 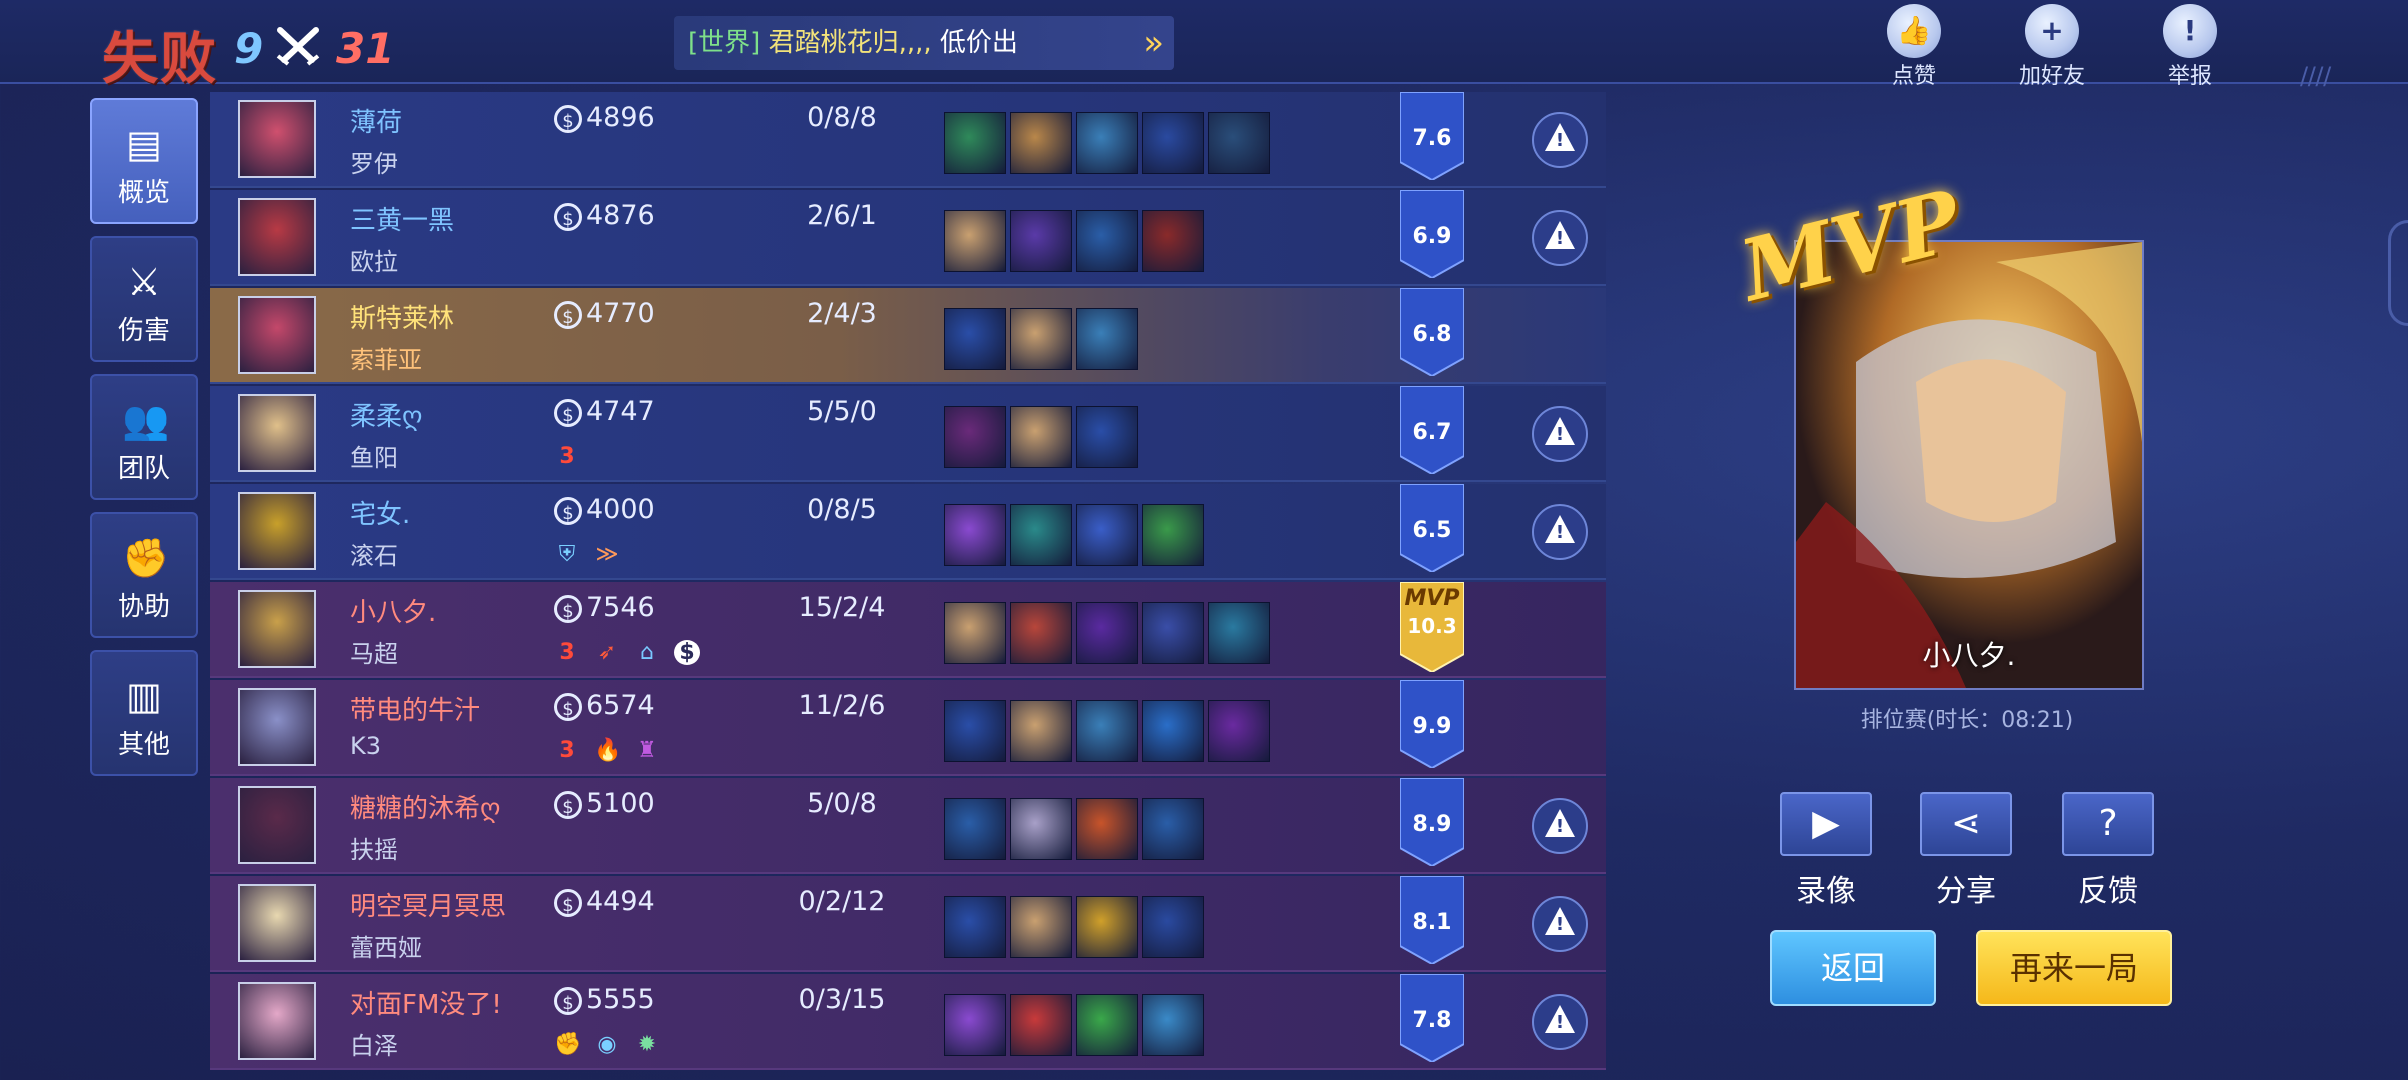 I want to click on equipment-items, so click(x=1043, y=437).